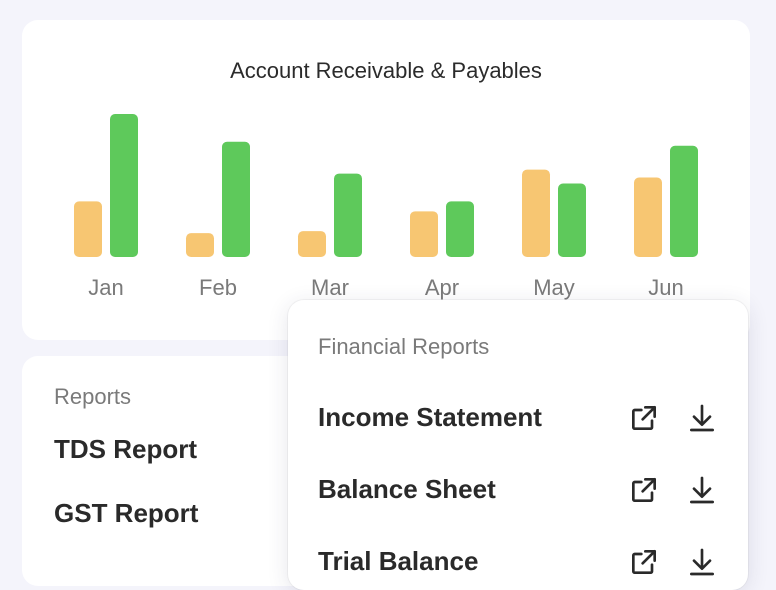 This screenshot has height=590, width=776. Describe the element at coordinates (105, 287) in the screenshot. I see `x-tick-label: Jan` at that location.